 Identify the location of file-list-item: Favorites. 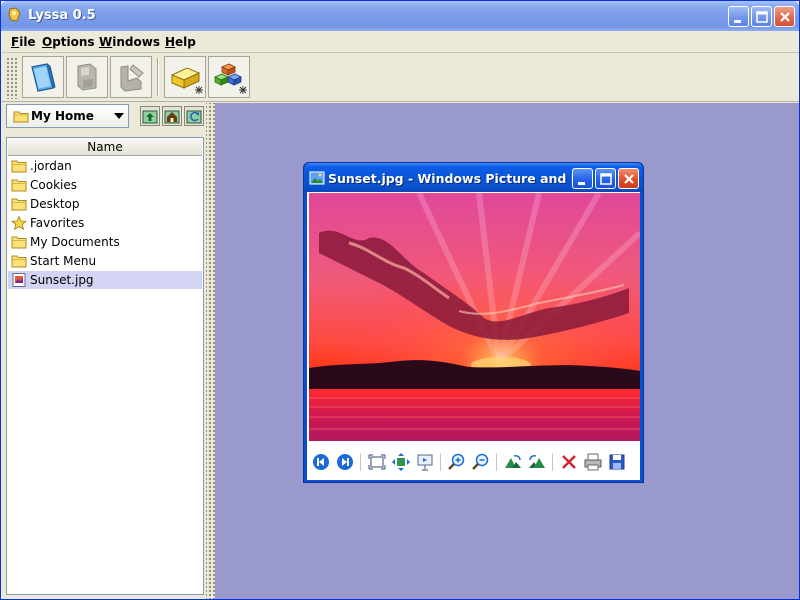
(105, 223).